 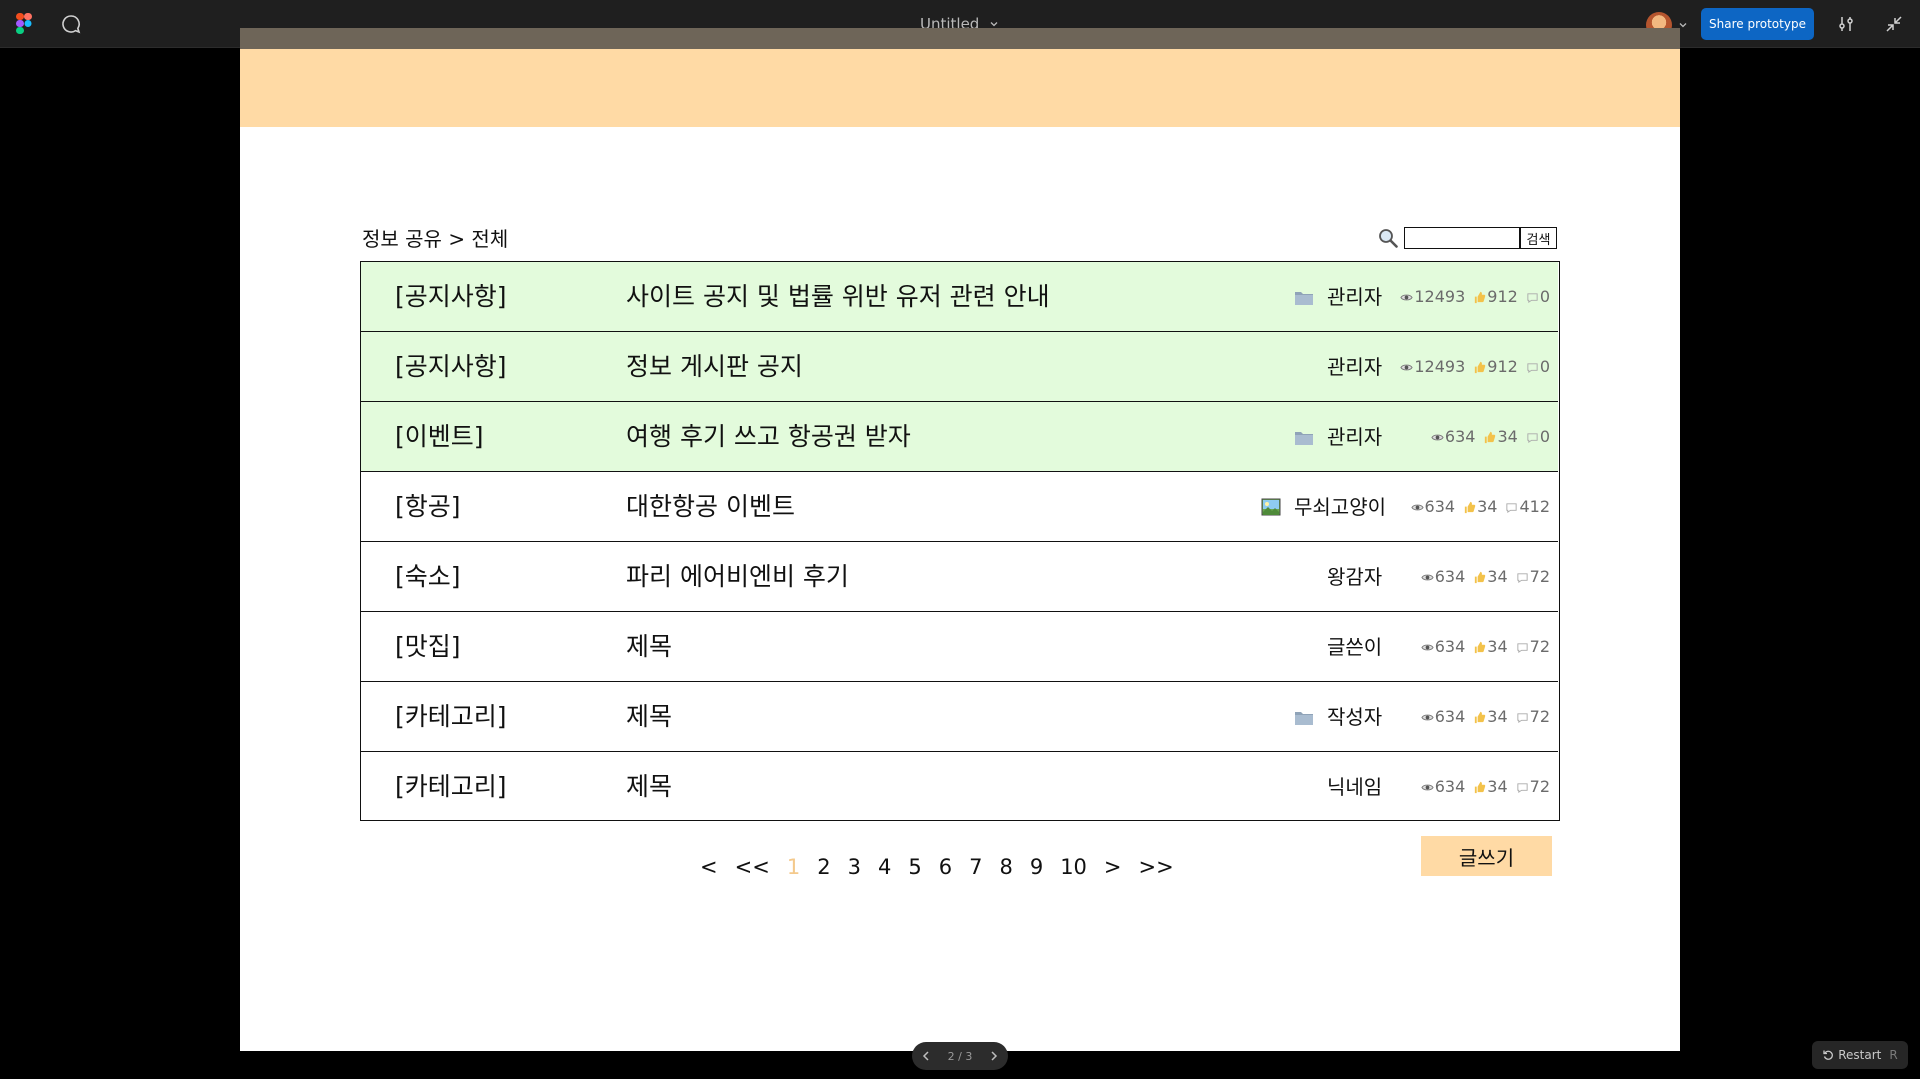 What do you see at coordinates (71, 24) in the screenshot?
I see `comment-icon` at bounding box center [71, 24].